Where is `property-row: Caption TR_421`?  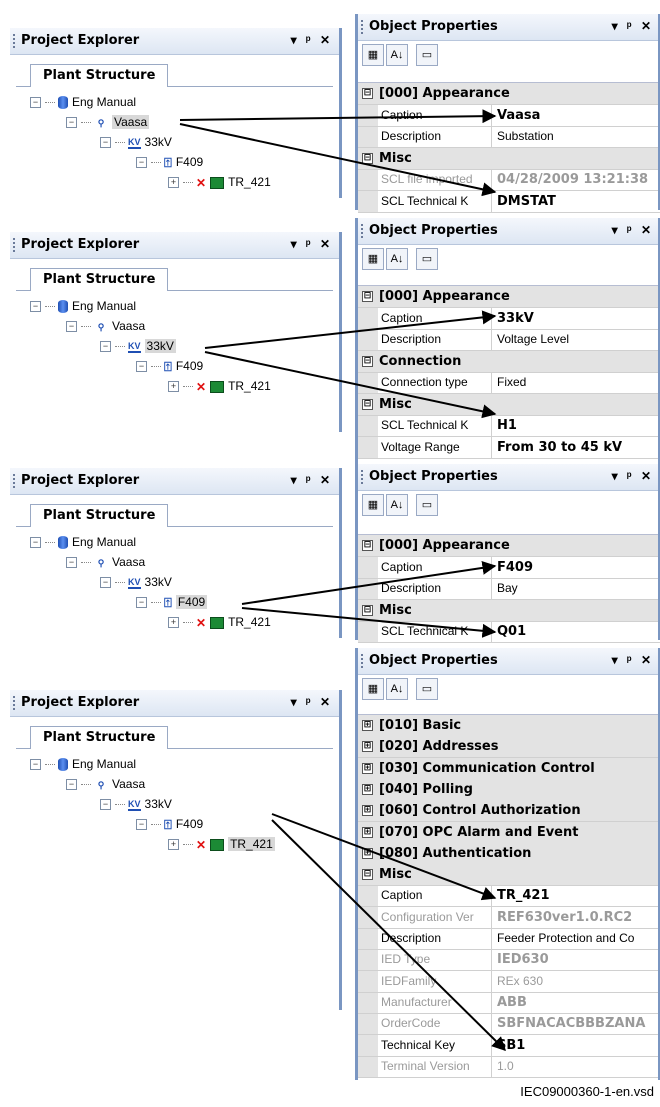
property-row: Caption TR_421 is located at coordinates (509, 896).